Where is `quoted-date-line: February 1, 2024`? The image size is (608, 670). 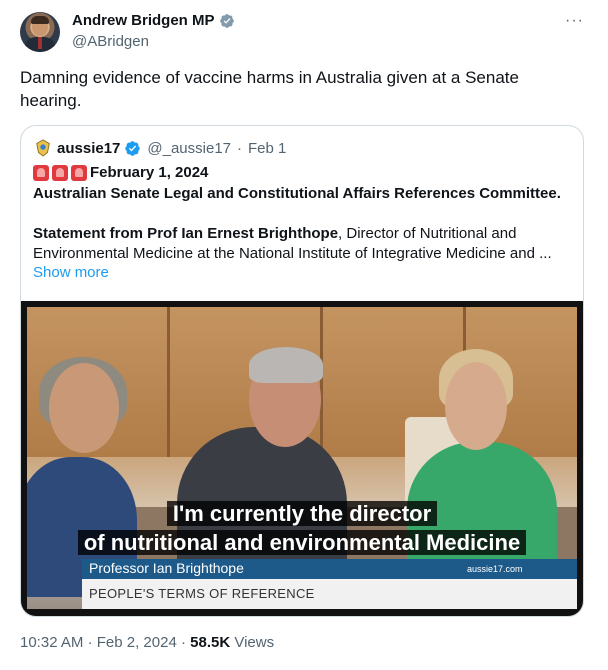 quoted-date-line: February 1, 2024 is located at coordinates (120, 173).